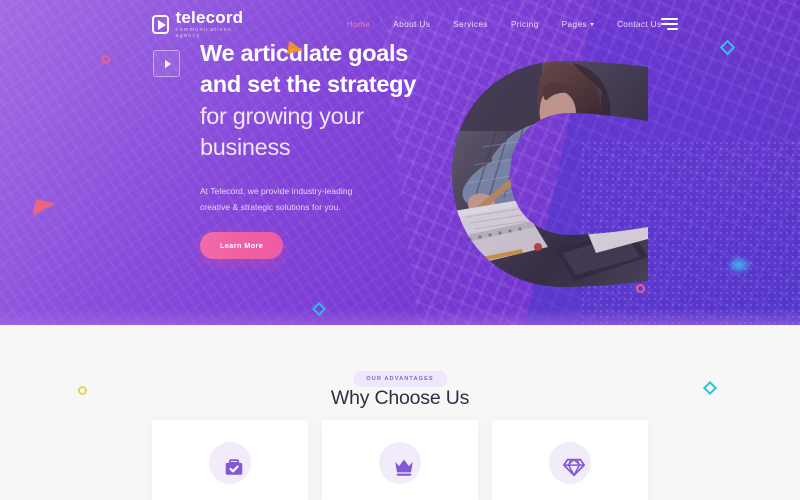  What do you see at coordinates (574, 24) in the screenshot?
I see `nav-item-pages-label: Pages` at bounding box center [574, 24].